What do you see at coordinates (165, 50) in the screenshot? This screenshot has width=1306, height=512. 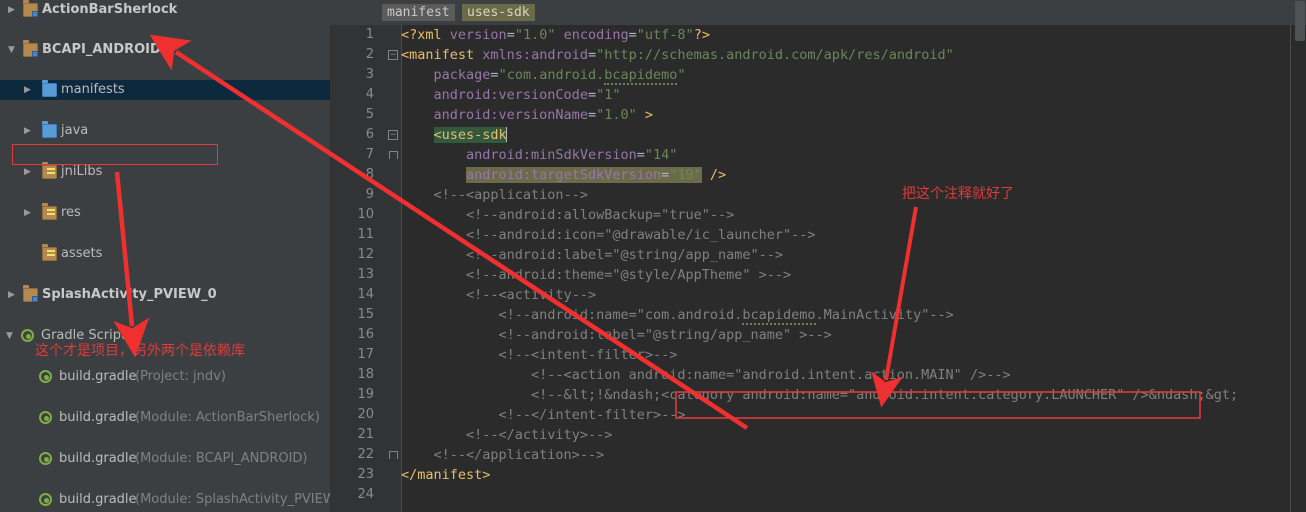 I see `tree-item-bcapi-android: BCAPI_ANDROID` at bounding box center [165, 50].